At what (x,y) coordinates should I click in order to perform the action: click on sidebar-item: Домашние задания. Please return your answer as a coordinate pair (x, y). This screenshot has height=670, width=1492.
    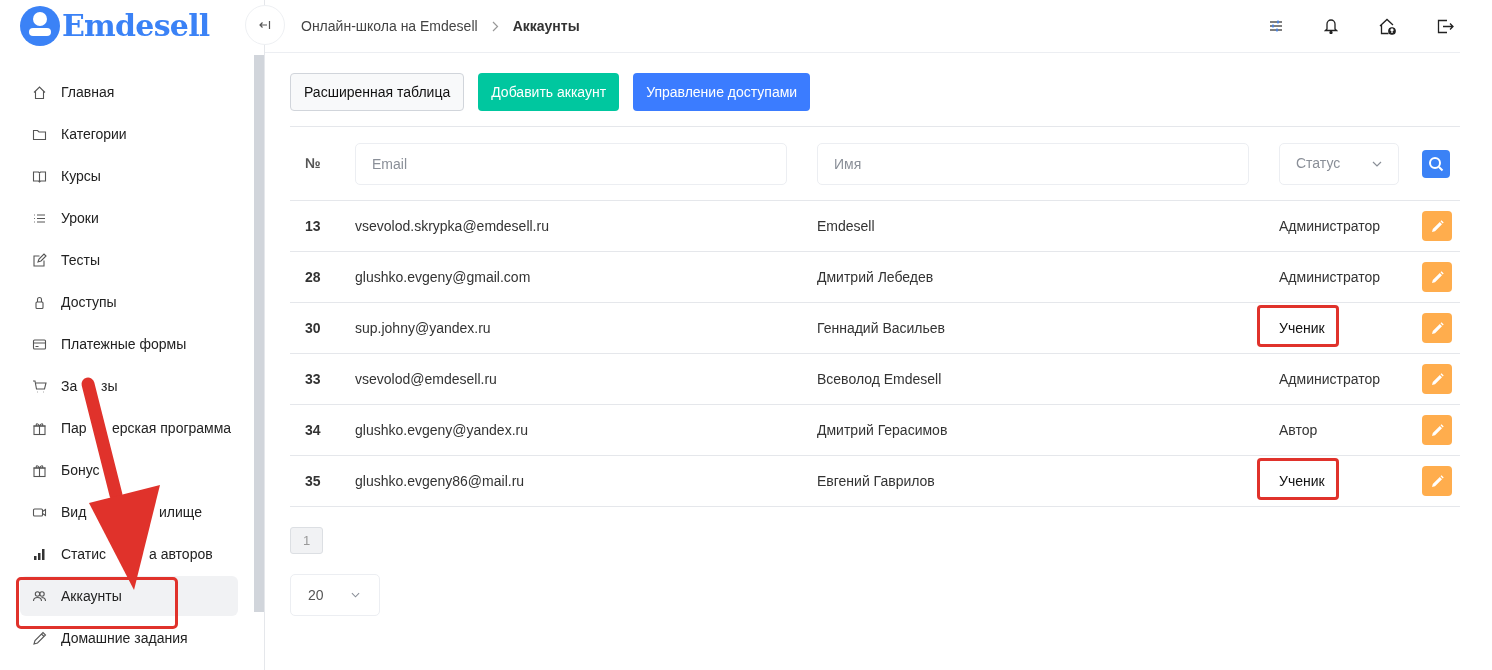
    Looking at the image, I should click on (129, 638).